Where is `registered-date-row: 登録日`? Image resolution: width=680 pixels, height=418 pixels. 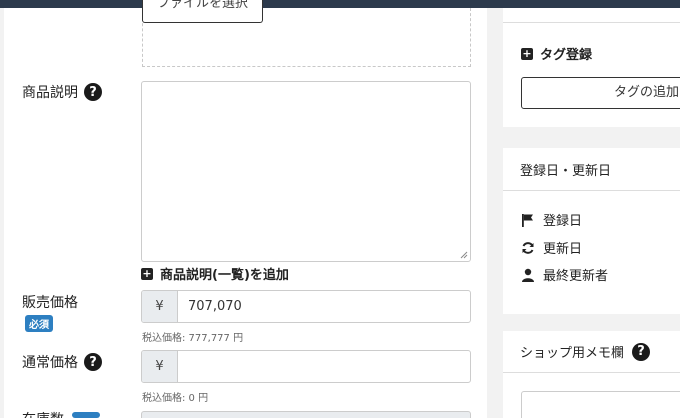 registered-date-row: 登録日 is located at coordinates (551, 219).